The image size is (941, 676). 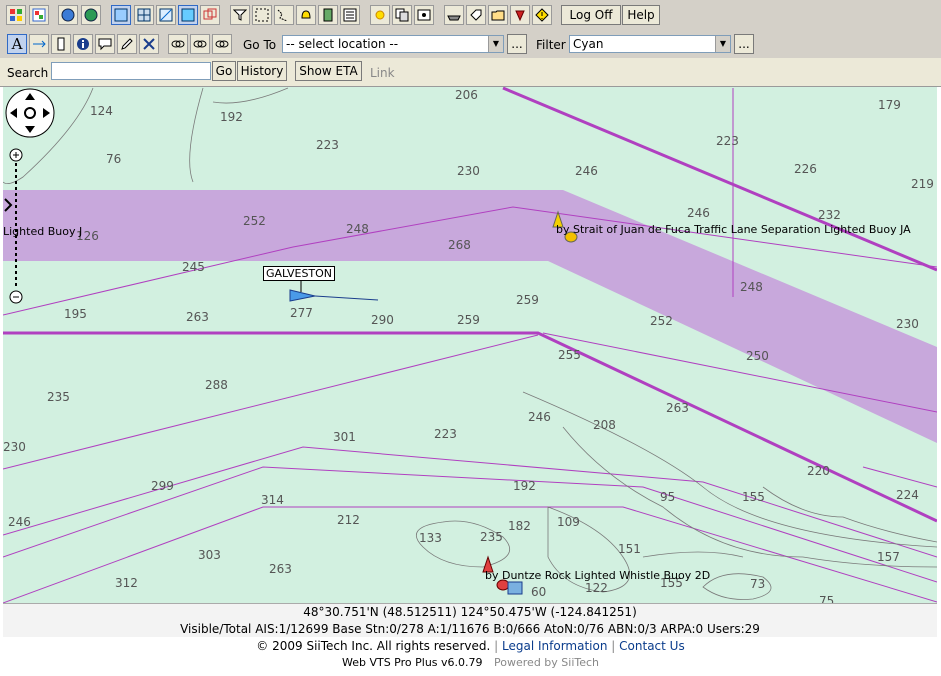 I want to click on depth-sounding: 212, so click(x=348, y=520).